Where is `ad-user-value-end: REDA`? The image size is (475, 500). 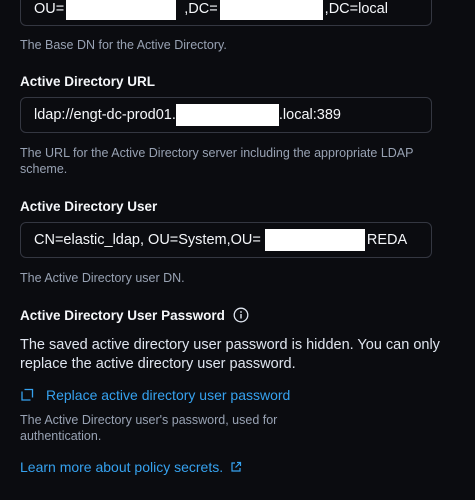 ad-user-value-end: REDA is located at coordinates (387, 240).